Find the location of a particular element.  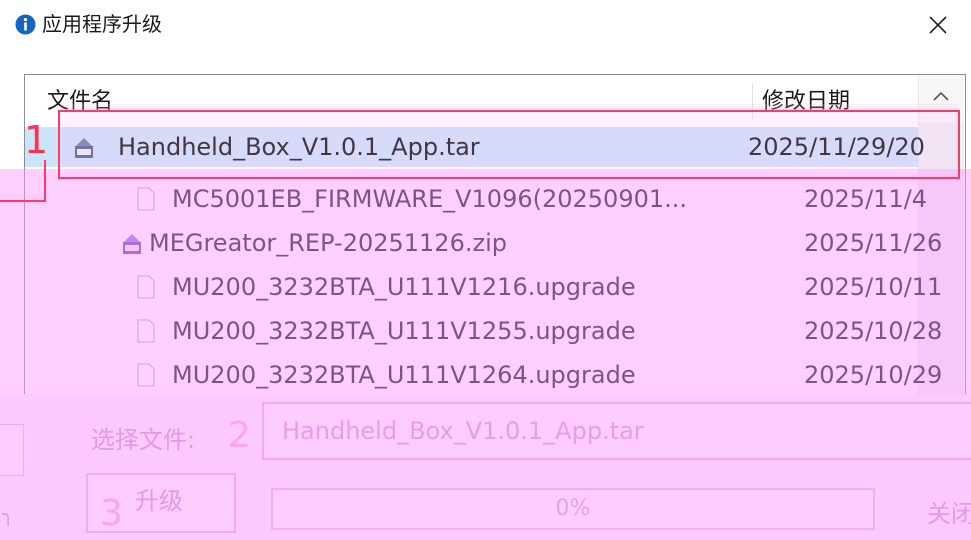

column-header-modified: 修改日期 is located at coordinates (806, 102).